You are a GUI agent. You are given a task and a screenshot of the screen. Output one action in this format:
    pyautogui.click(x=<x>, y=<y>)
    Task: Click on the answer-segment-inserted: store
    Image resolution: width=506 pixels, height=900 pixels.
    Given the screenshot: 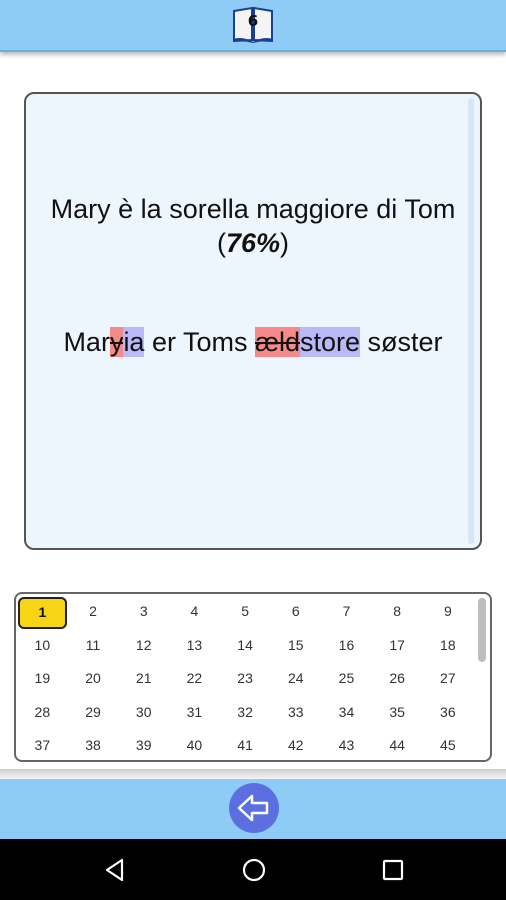 What is the action you would take?
    pyautogui.click(x=330, y=342)
    